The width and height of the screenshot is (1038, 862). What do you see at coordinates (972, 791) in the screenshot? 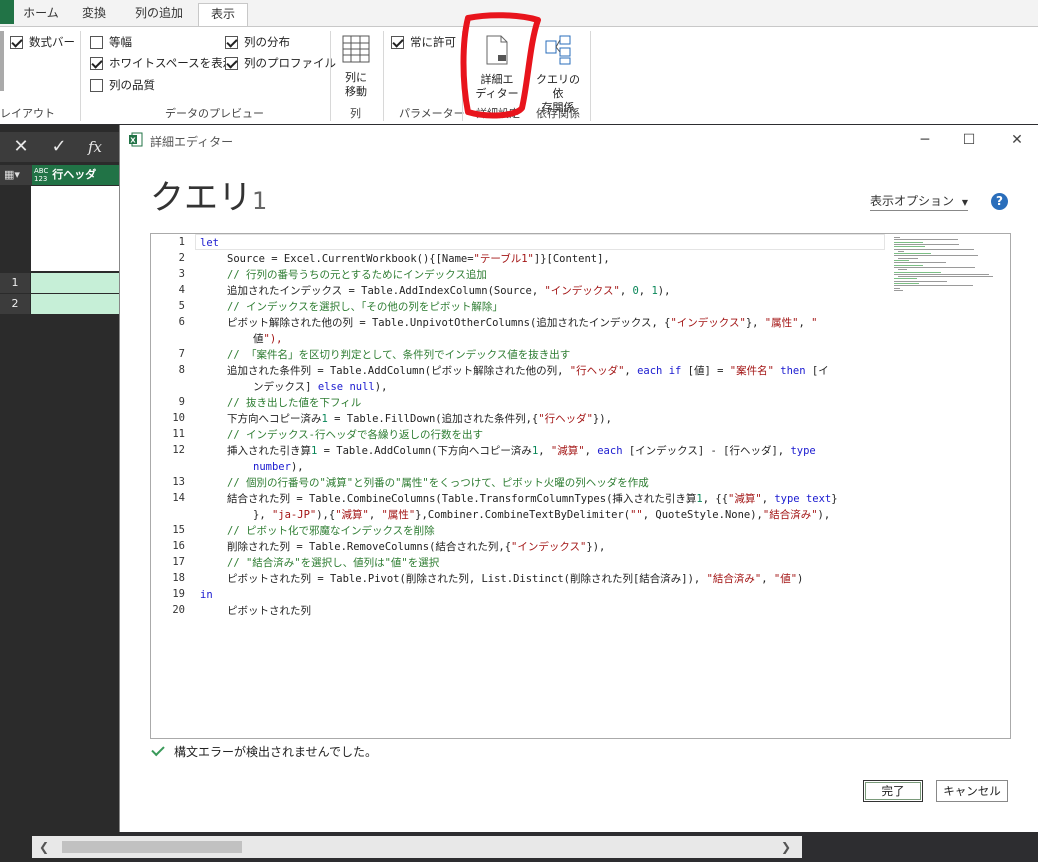
I see `cancel-button: キャンセル` at bounding box center [972, 791].